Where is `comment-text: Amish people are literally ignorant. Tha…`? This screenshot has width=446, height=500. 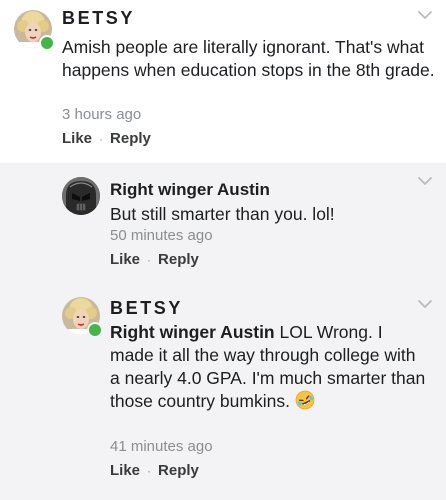 comment-text: Amish people are literally ignorant. Tha… is located at coordinates (248, 58).